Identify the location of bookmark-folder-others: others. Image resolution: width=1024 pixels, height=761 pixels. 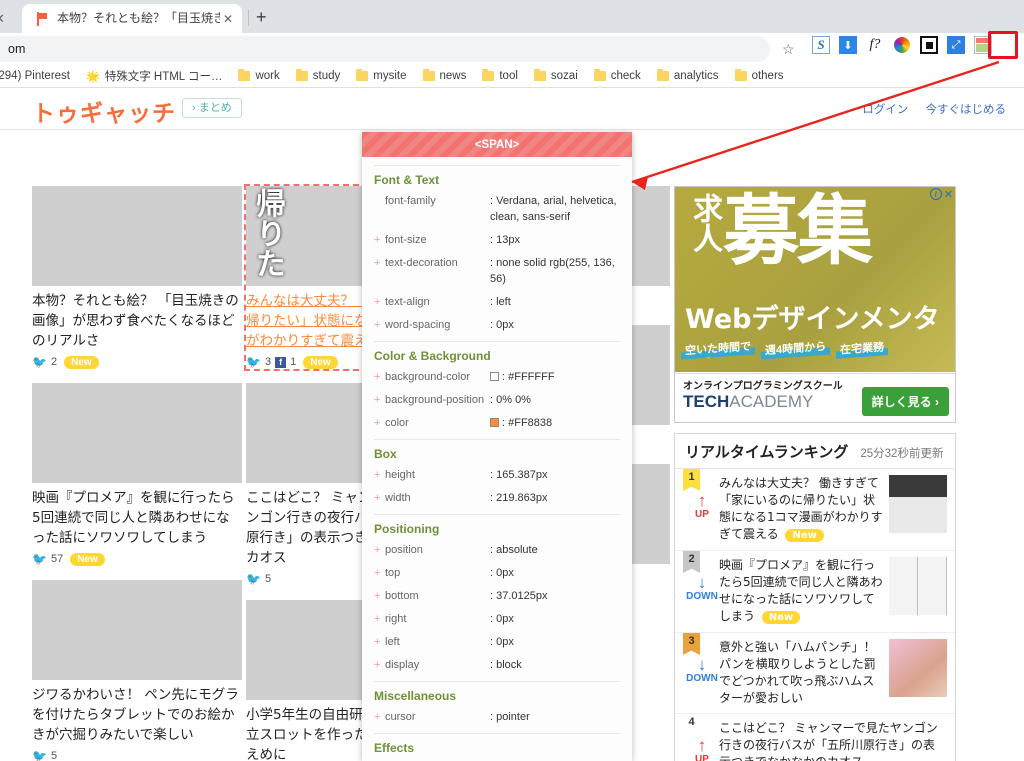
(759, 75).